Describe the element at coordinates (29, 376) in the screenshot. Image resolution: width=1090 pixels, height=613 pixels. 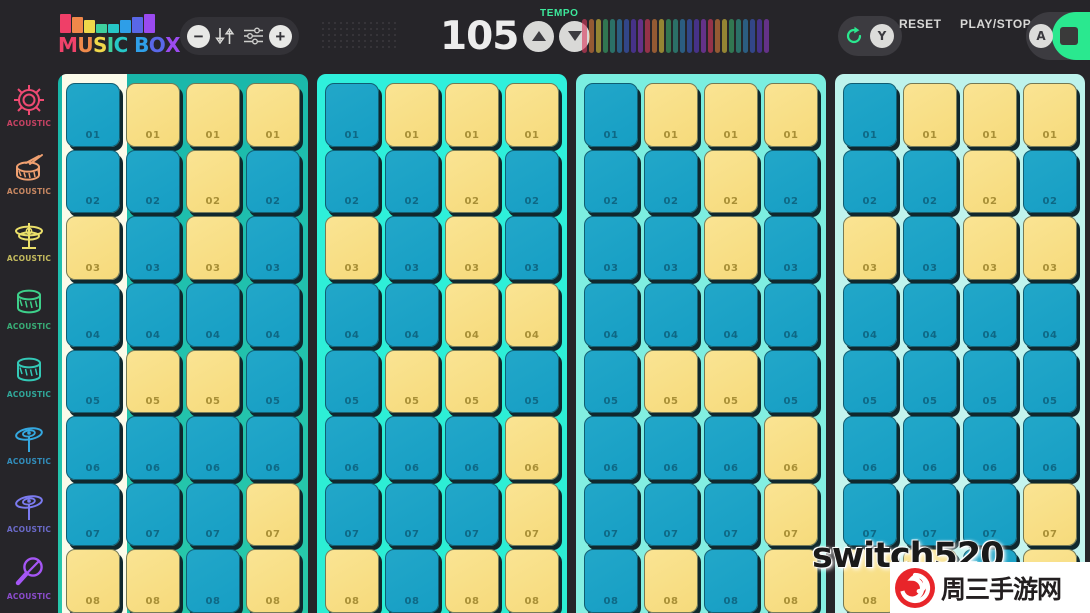
I see `sidebar-item-tom-low: ACOUSTIC` at that location.